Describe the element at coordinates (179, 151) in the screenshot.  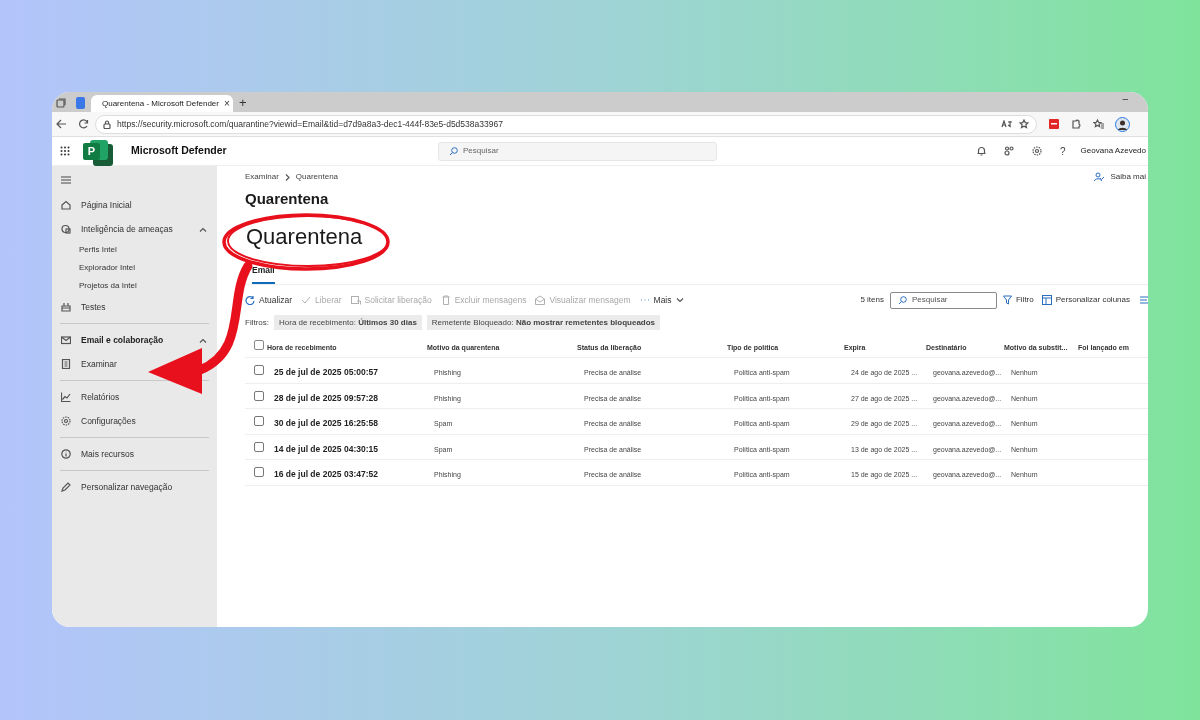
I see `app-name: Microsoft Defender` at that location.